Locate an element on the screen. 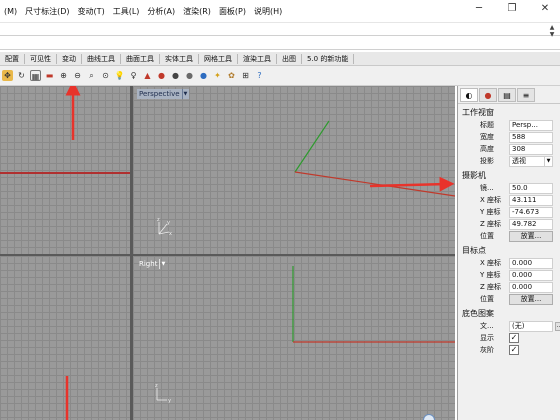 The height and width of the screenshot is (420, 560). menu-item-panels: 面板(P) is located at coordinates (232, 11).